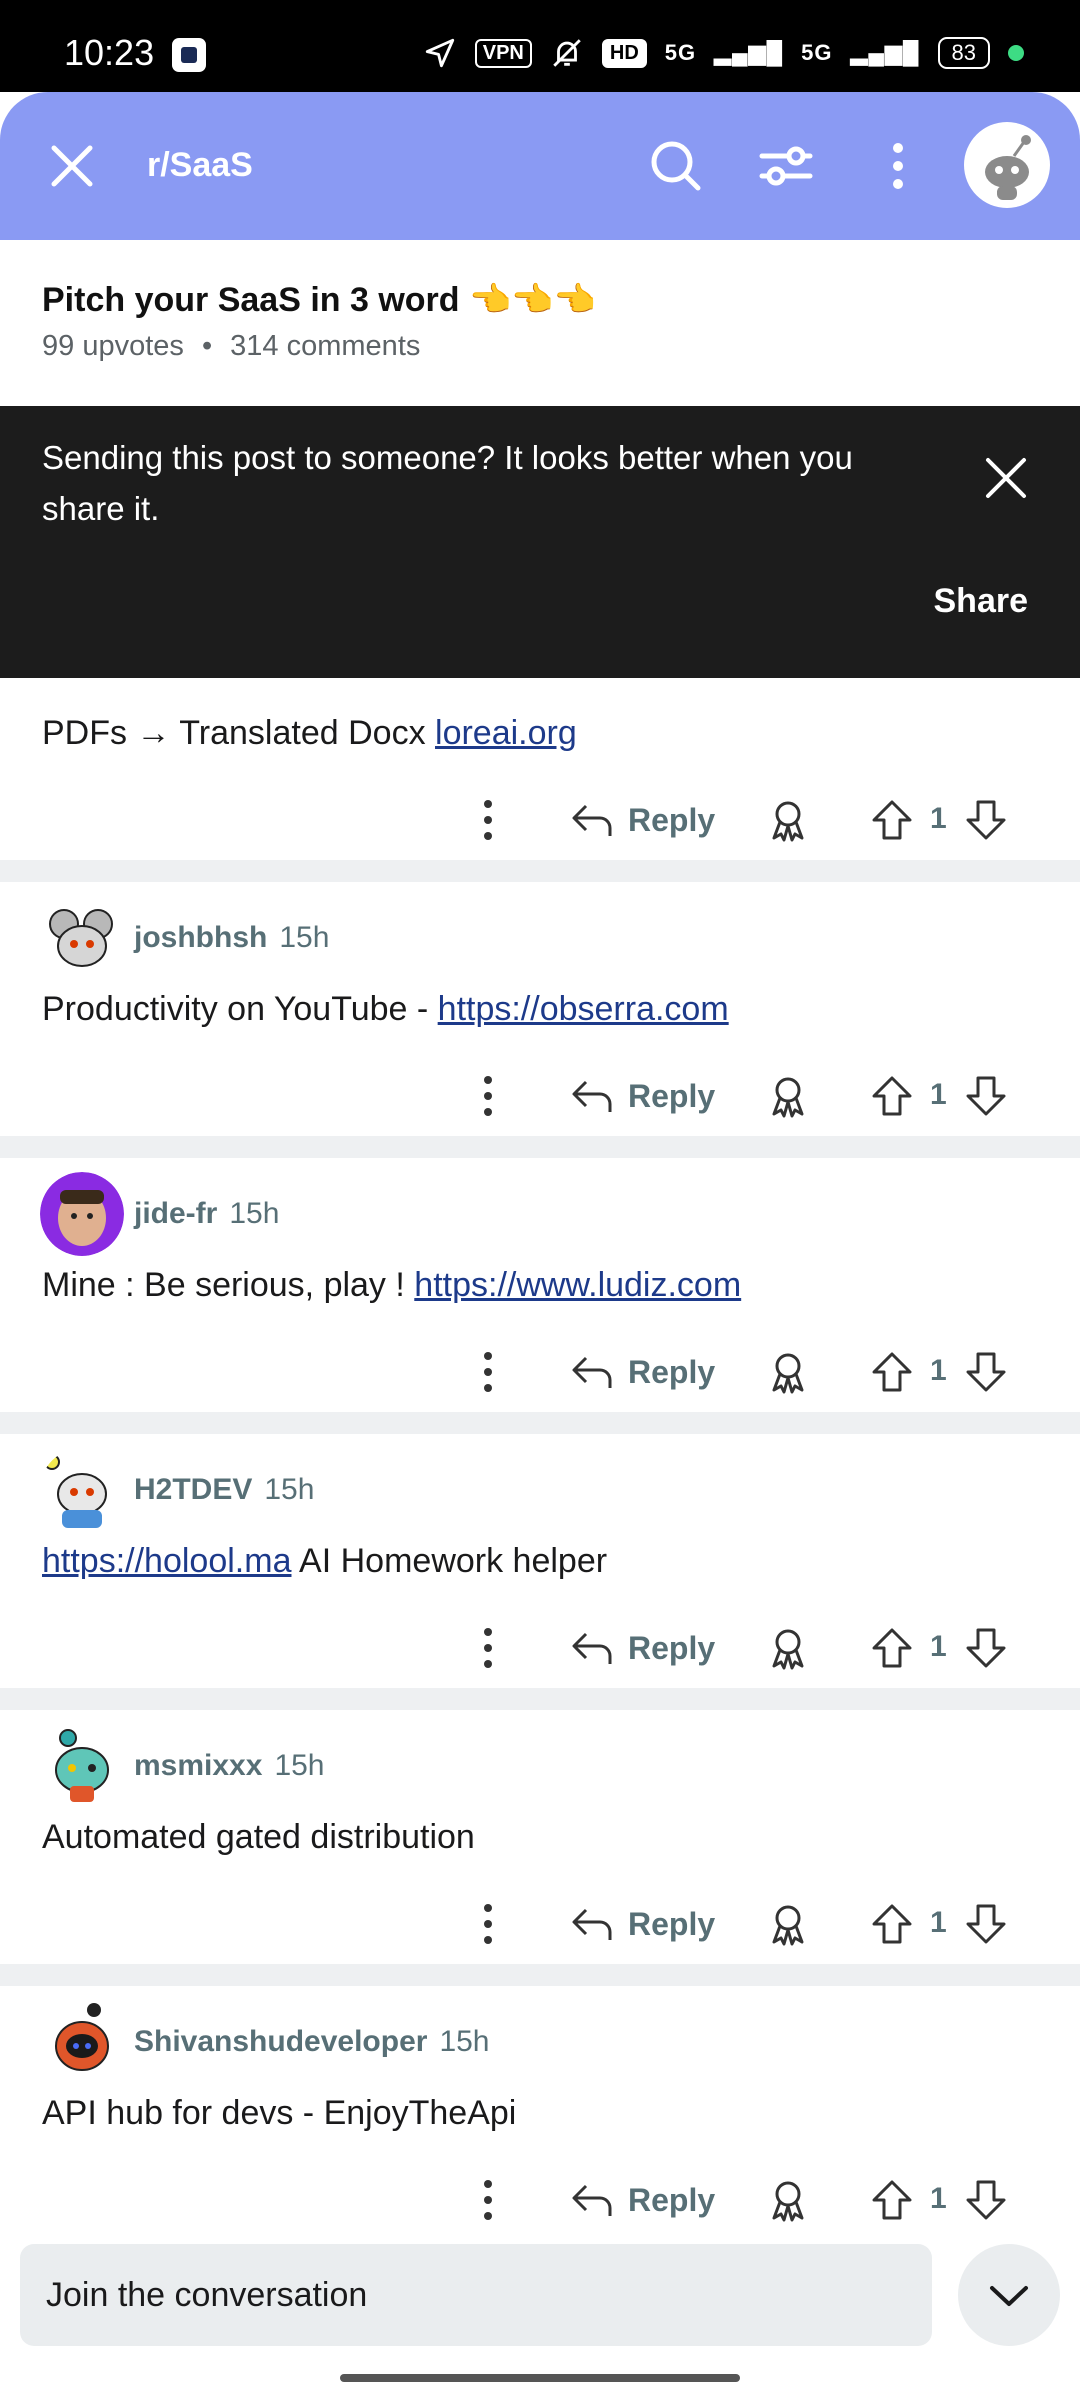 This screenshot has height=2400, width=1080. What do you see at coordinates (577, 1285) in the screenshot?
I see `comment-link: https://www.ludiz.com` at bounding box center [577, 1285].